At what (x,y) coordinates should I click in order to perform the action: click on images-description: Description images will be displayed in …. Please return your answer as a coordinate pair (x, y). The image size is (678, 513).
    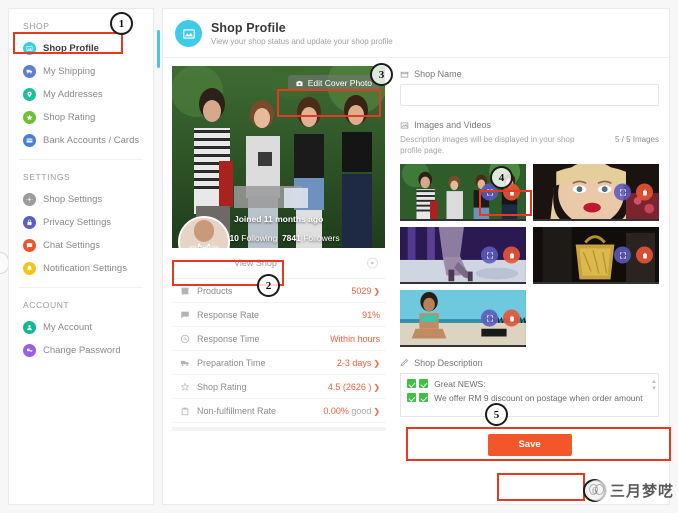
    Looking at the image, I should click on (487, 145).